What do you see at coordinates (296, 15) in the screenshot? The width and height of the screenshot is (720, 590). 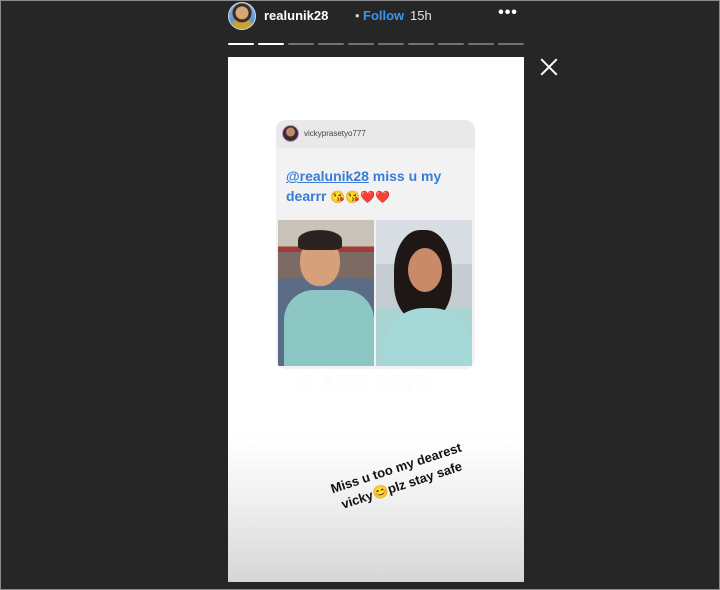 I see `username: realunik28` at bounding box center [296, 15].